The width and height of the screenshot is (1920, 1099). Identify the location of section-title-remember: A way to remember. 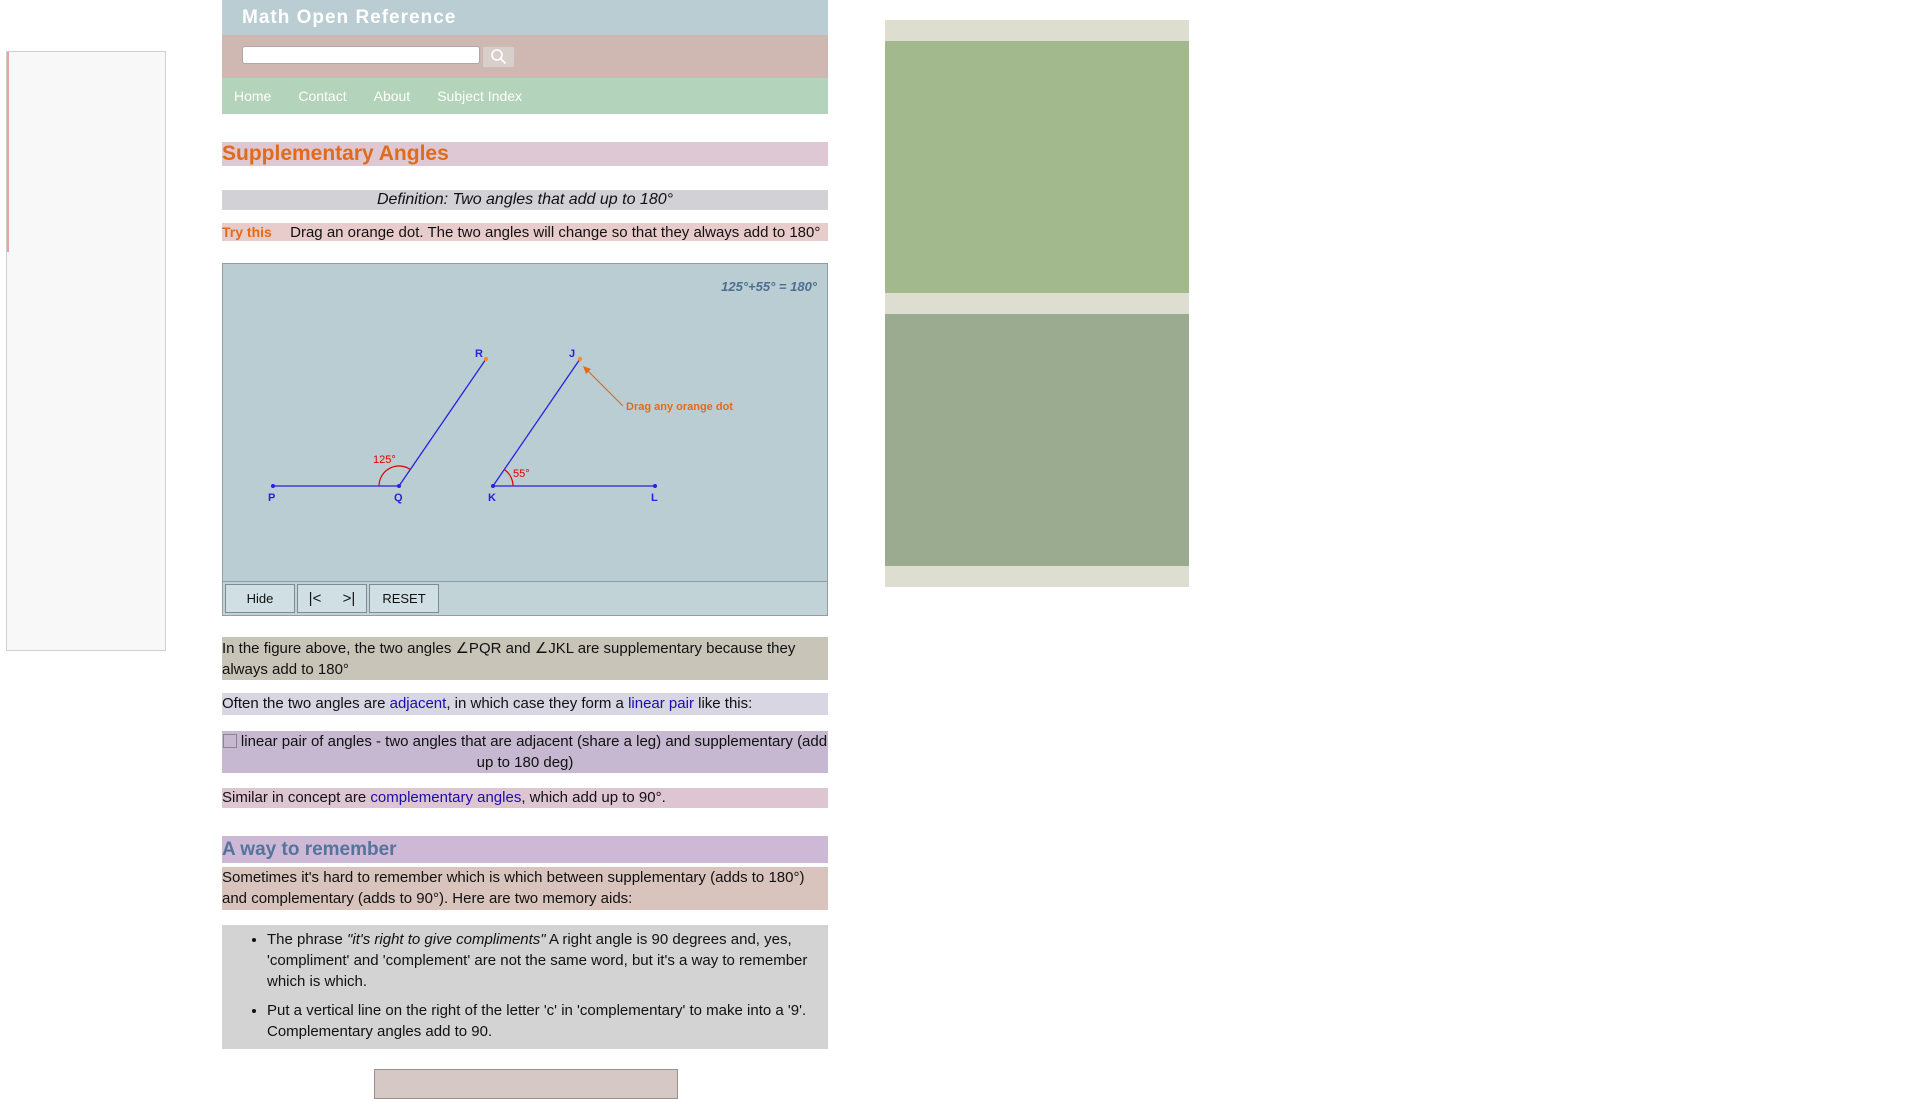
(525, 849).